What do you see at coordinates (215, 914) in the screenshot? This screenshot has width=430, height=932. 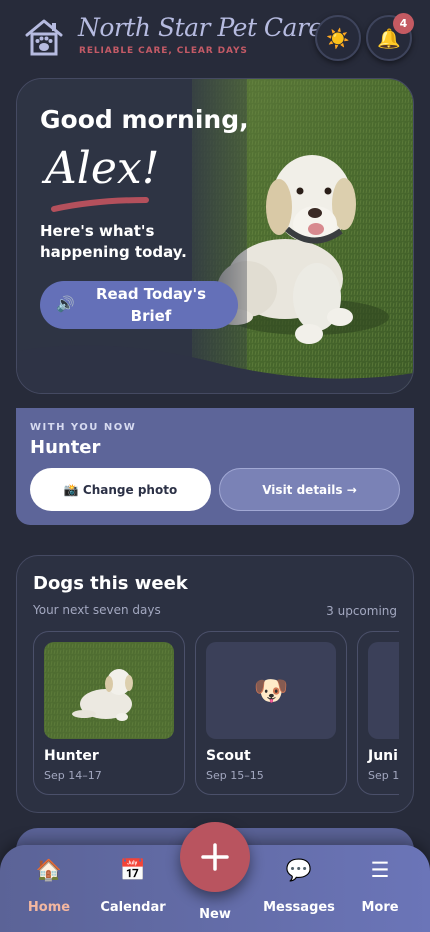 I see `nav-new-label: New` at bounding box center [215, 914].